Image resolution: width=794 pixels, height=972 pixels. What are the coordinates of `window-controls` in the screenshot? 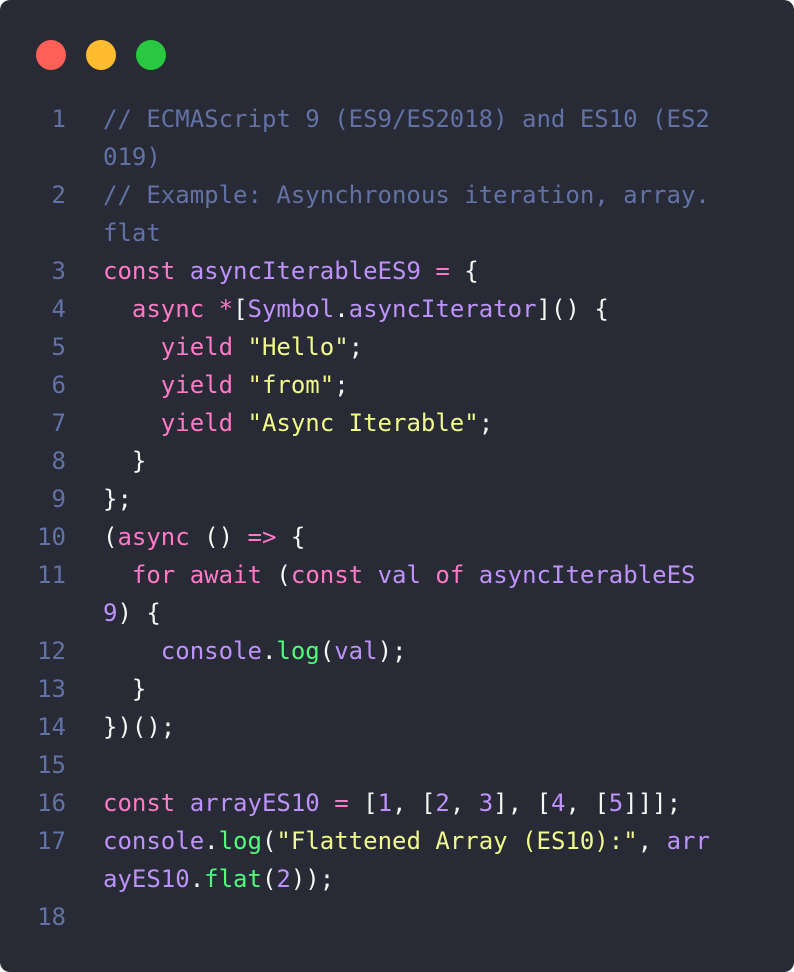 It's located at (101, 55).